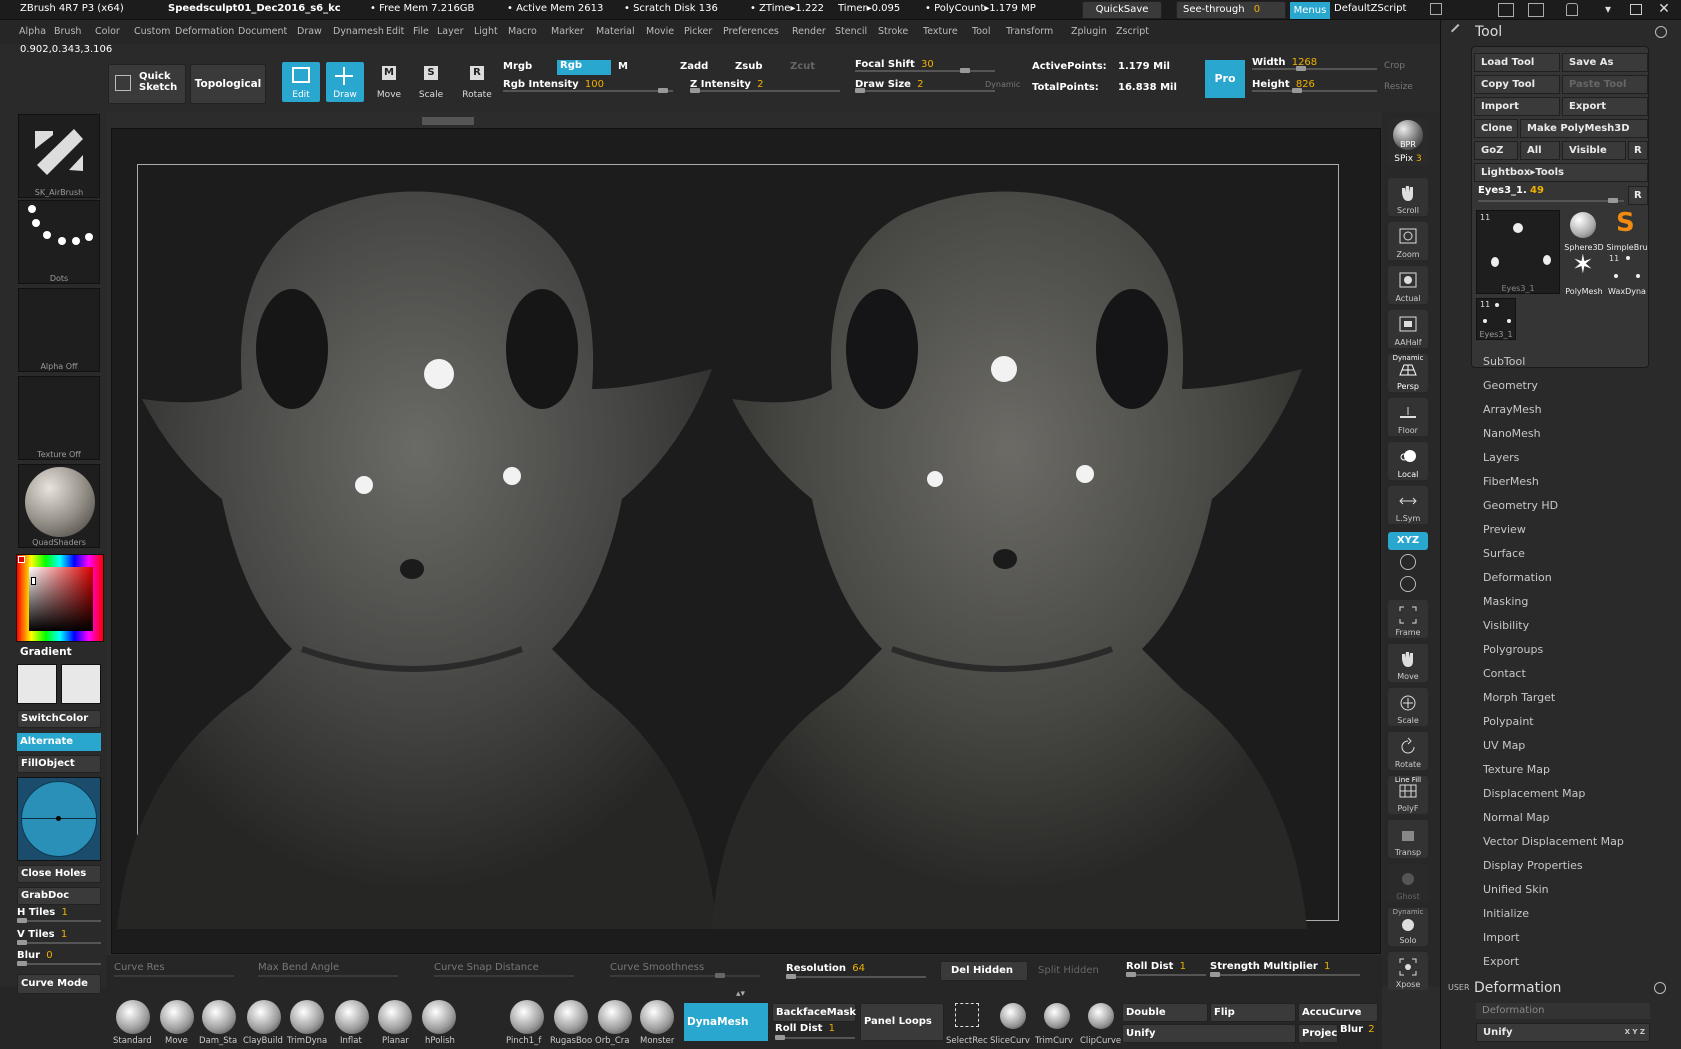 This screenshot has width=1681, height=1049. I want to click on mrgb-button: Mrgb, so click(517, 66).